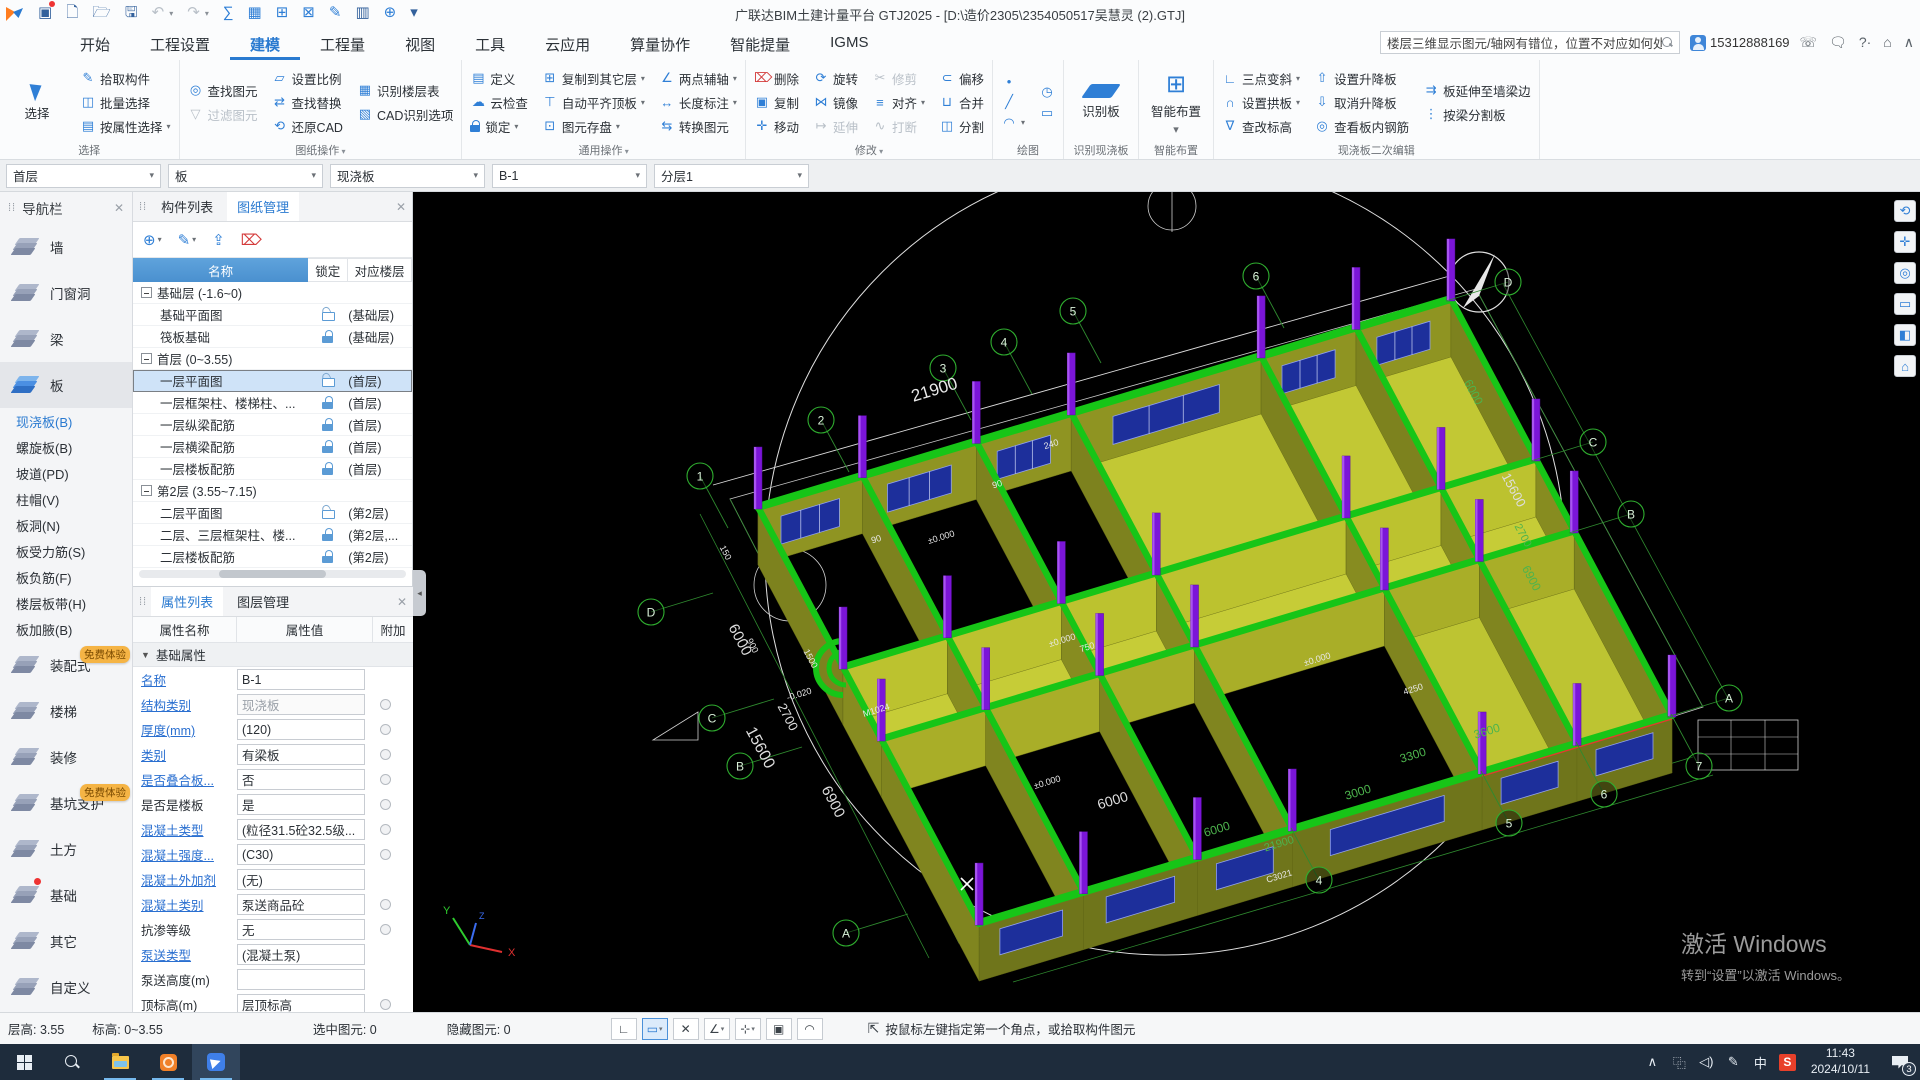 The width and height of the screenshot is (1920, 1080). What do you see at coordinates (731, 175) in the screenshot?
I see `layer-select-4: 分层1 ▾` at bounding box center [731, 175].